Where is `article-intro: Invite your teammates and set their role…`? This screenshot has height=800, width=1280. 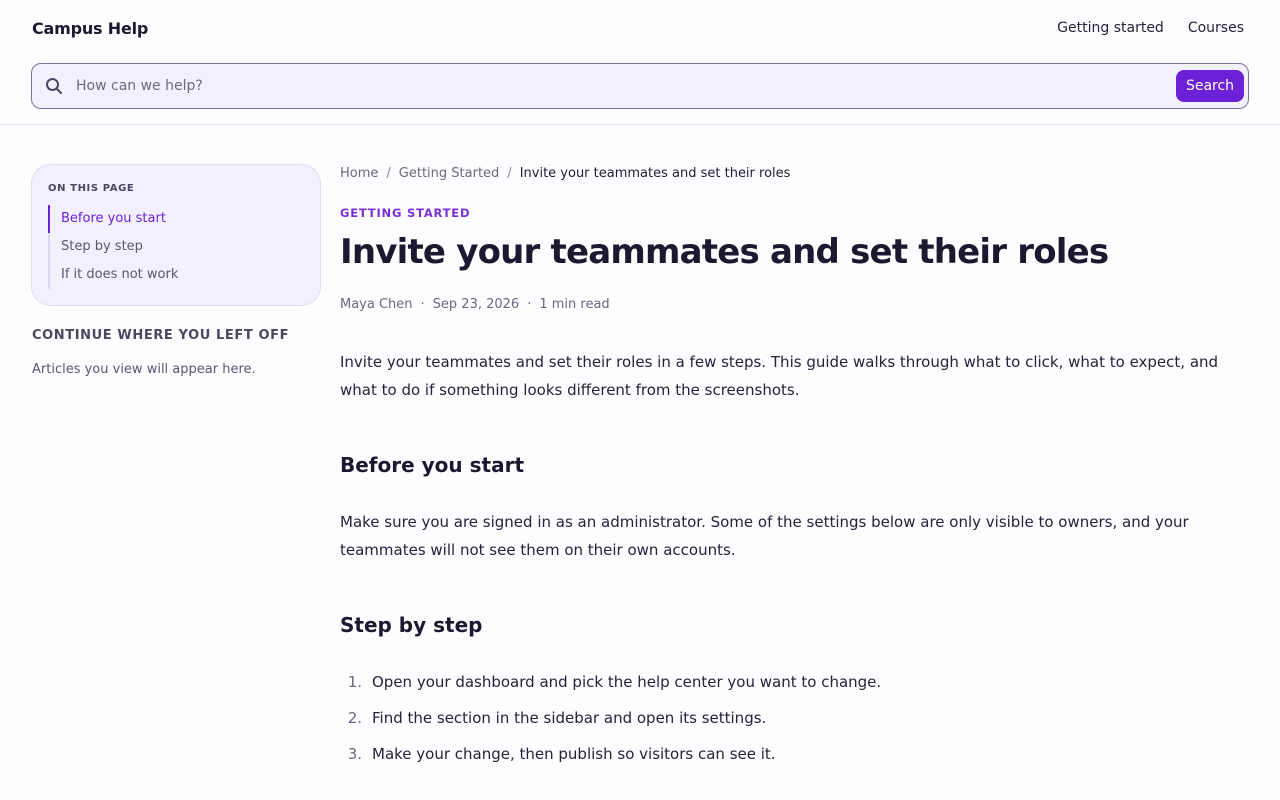
article-intro: Invite your teammates and set their role… is located at coordinates (779, 376).